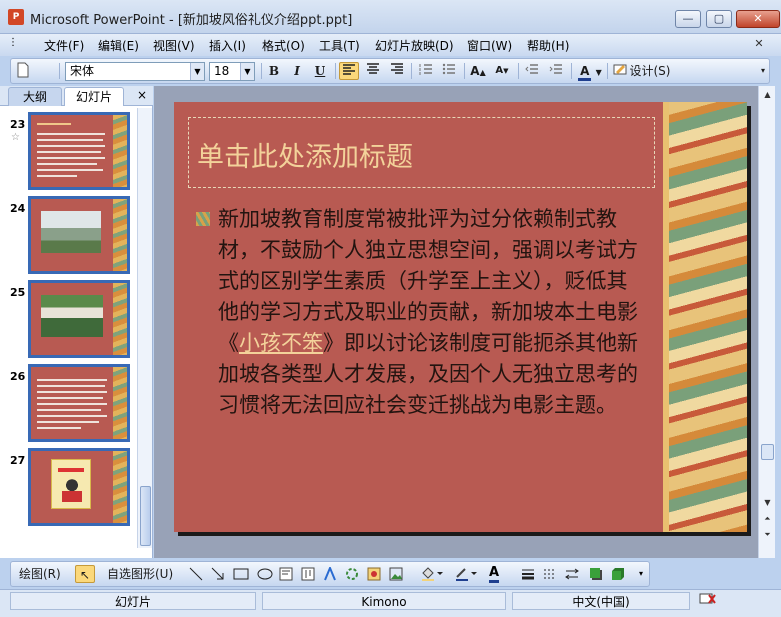 Image resolution: width=781 pixels, height=617 pixels. What do you see at coordinates (135, 71) in the screenshot?
I see `font-name-combo: 宋体 ▼` at bounding box center [135, 71].